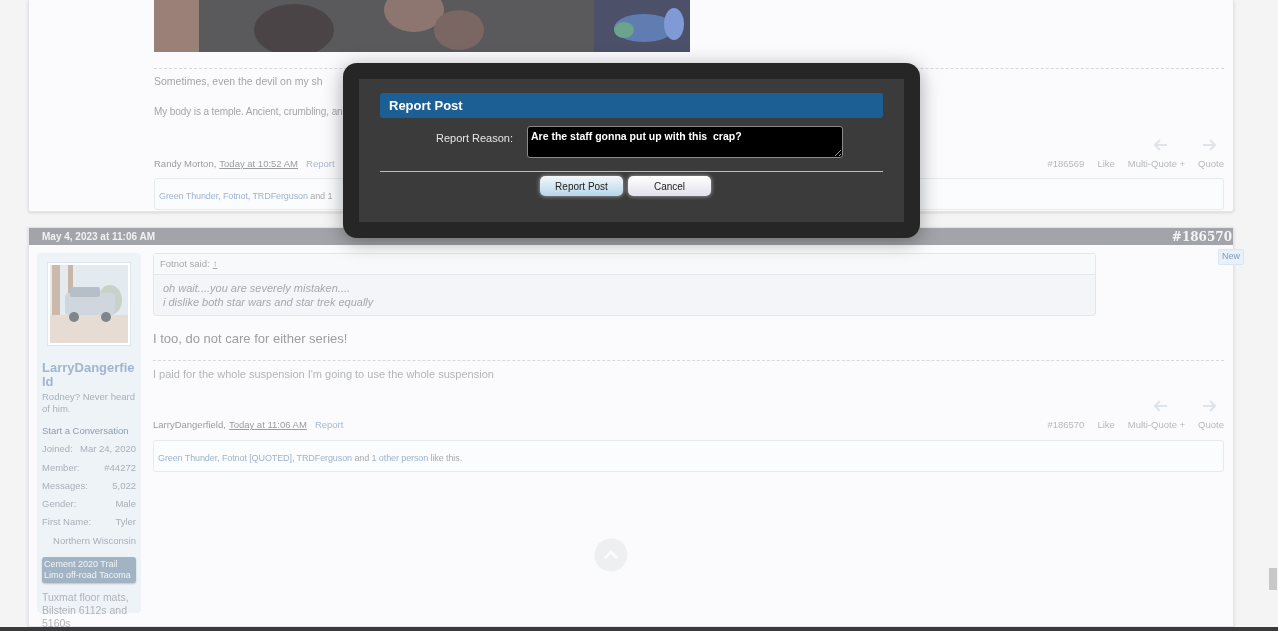 This screenshot has width=1278, height=631. What do you see at coordinates (89, 569) in the screenshot?
I see `vehicle-banner: Cement 2020 Trail Limo off-road Tacoma` at bounding box center [89, 569].